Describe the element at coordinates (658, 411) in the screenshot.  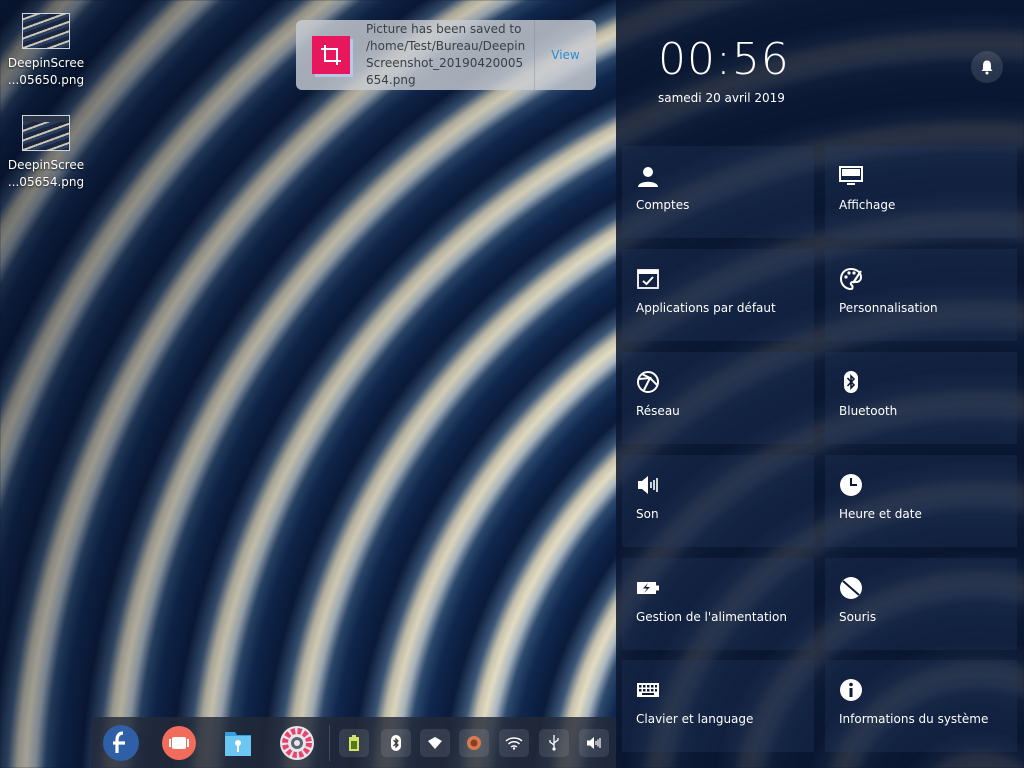
I see `tile-label: Réseau` at that location.